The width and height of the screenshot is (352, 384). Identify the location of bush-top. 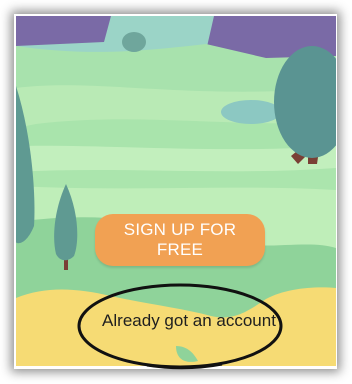
(134, 42).